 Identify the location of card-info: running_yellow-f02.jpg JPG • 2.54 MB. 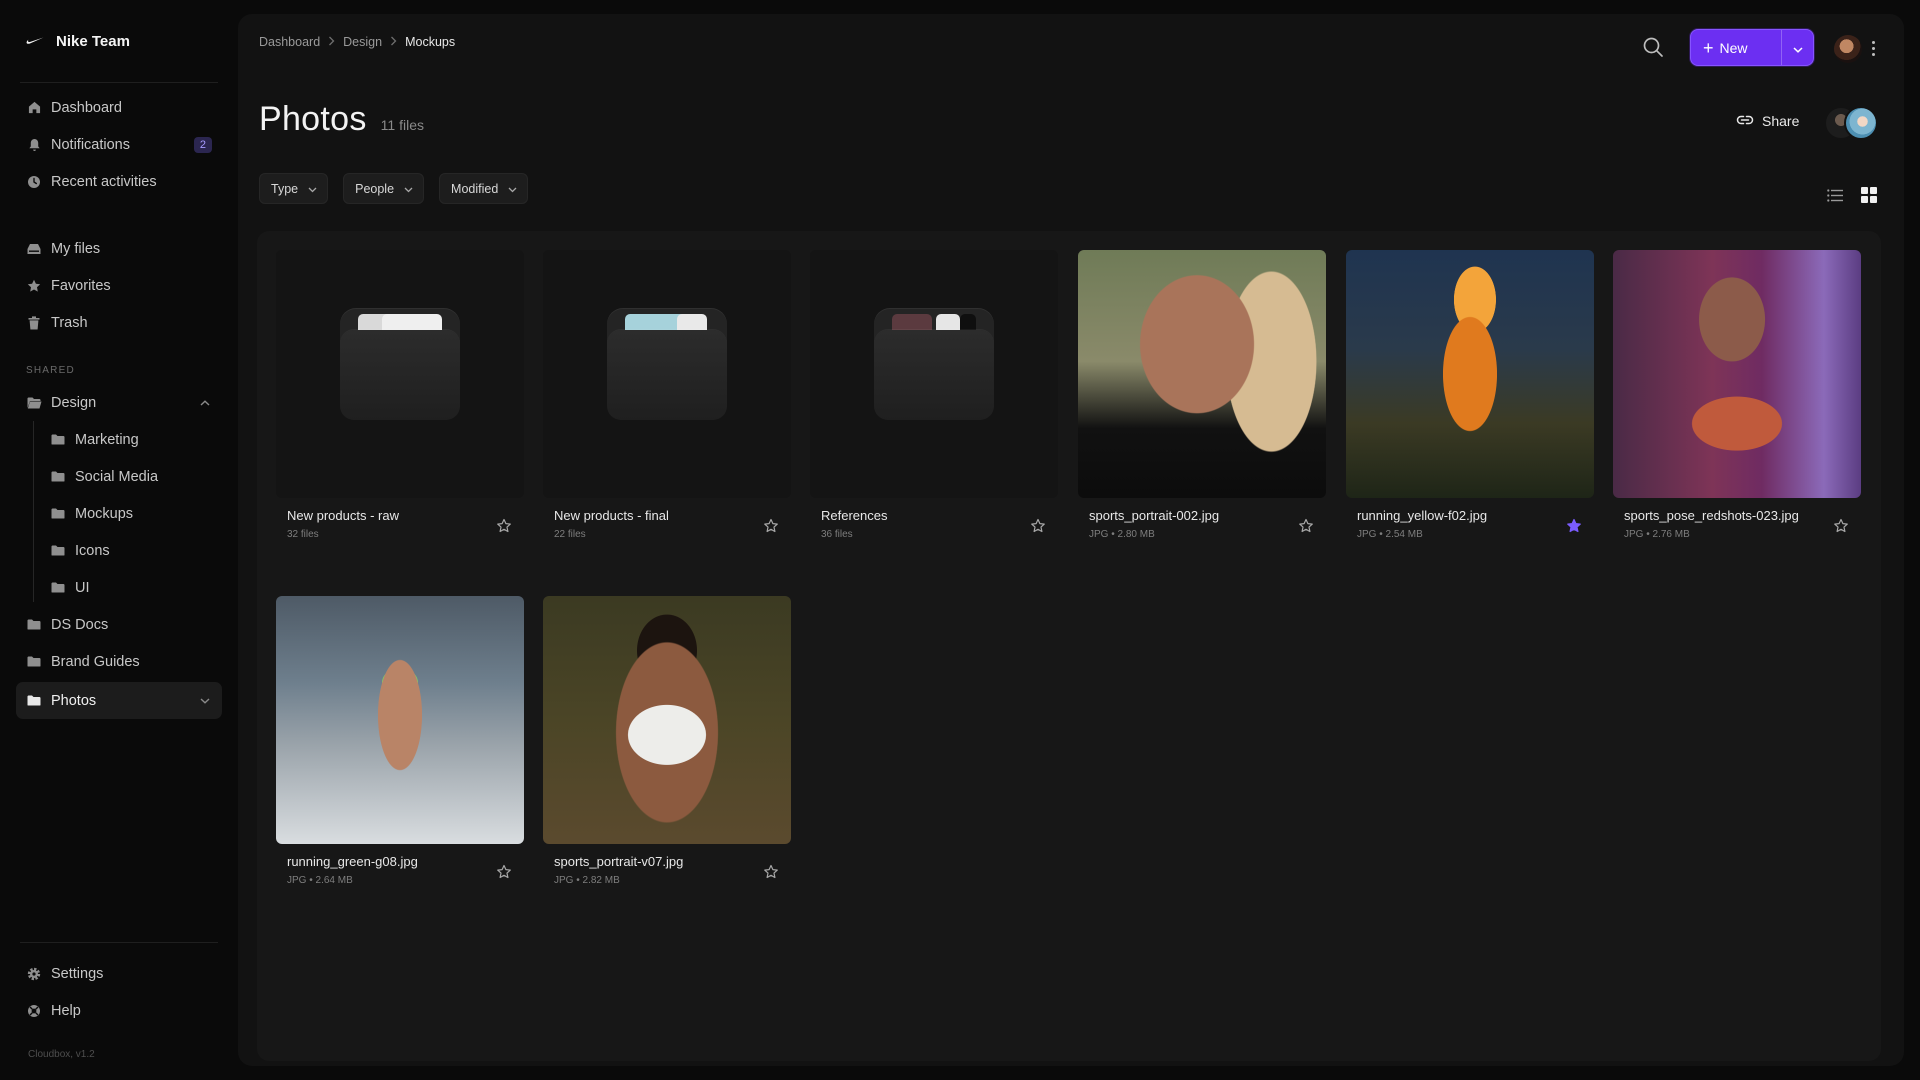
(1470, 534).